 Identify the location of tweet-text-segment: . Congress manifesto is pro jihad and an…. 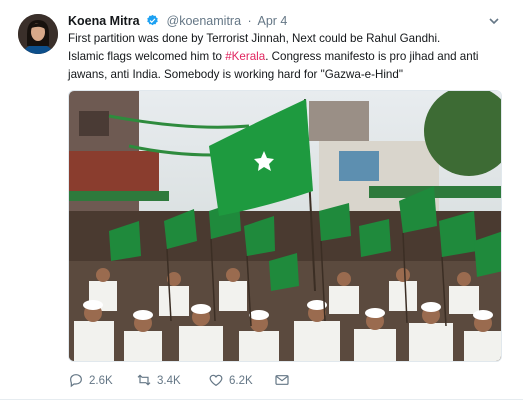
(372, 56).